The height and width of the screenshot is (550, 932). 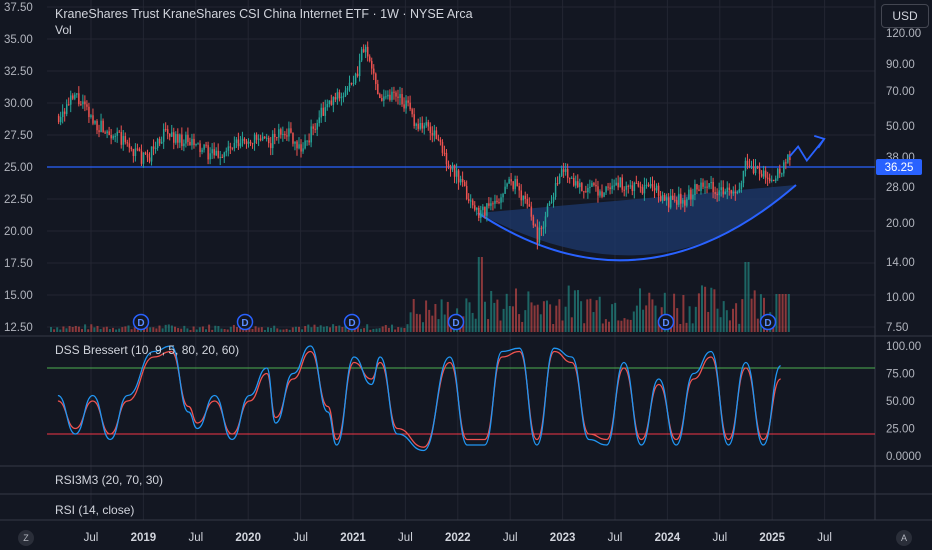 What do you see at coordinates (903, 347) in the screenshot?
I see `dss-axis-tick-0: 100.00` at bounding box center [903, 347].